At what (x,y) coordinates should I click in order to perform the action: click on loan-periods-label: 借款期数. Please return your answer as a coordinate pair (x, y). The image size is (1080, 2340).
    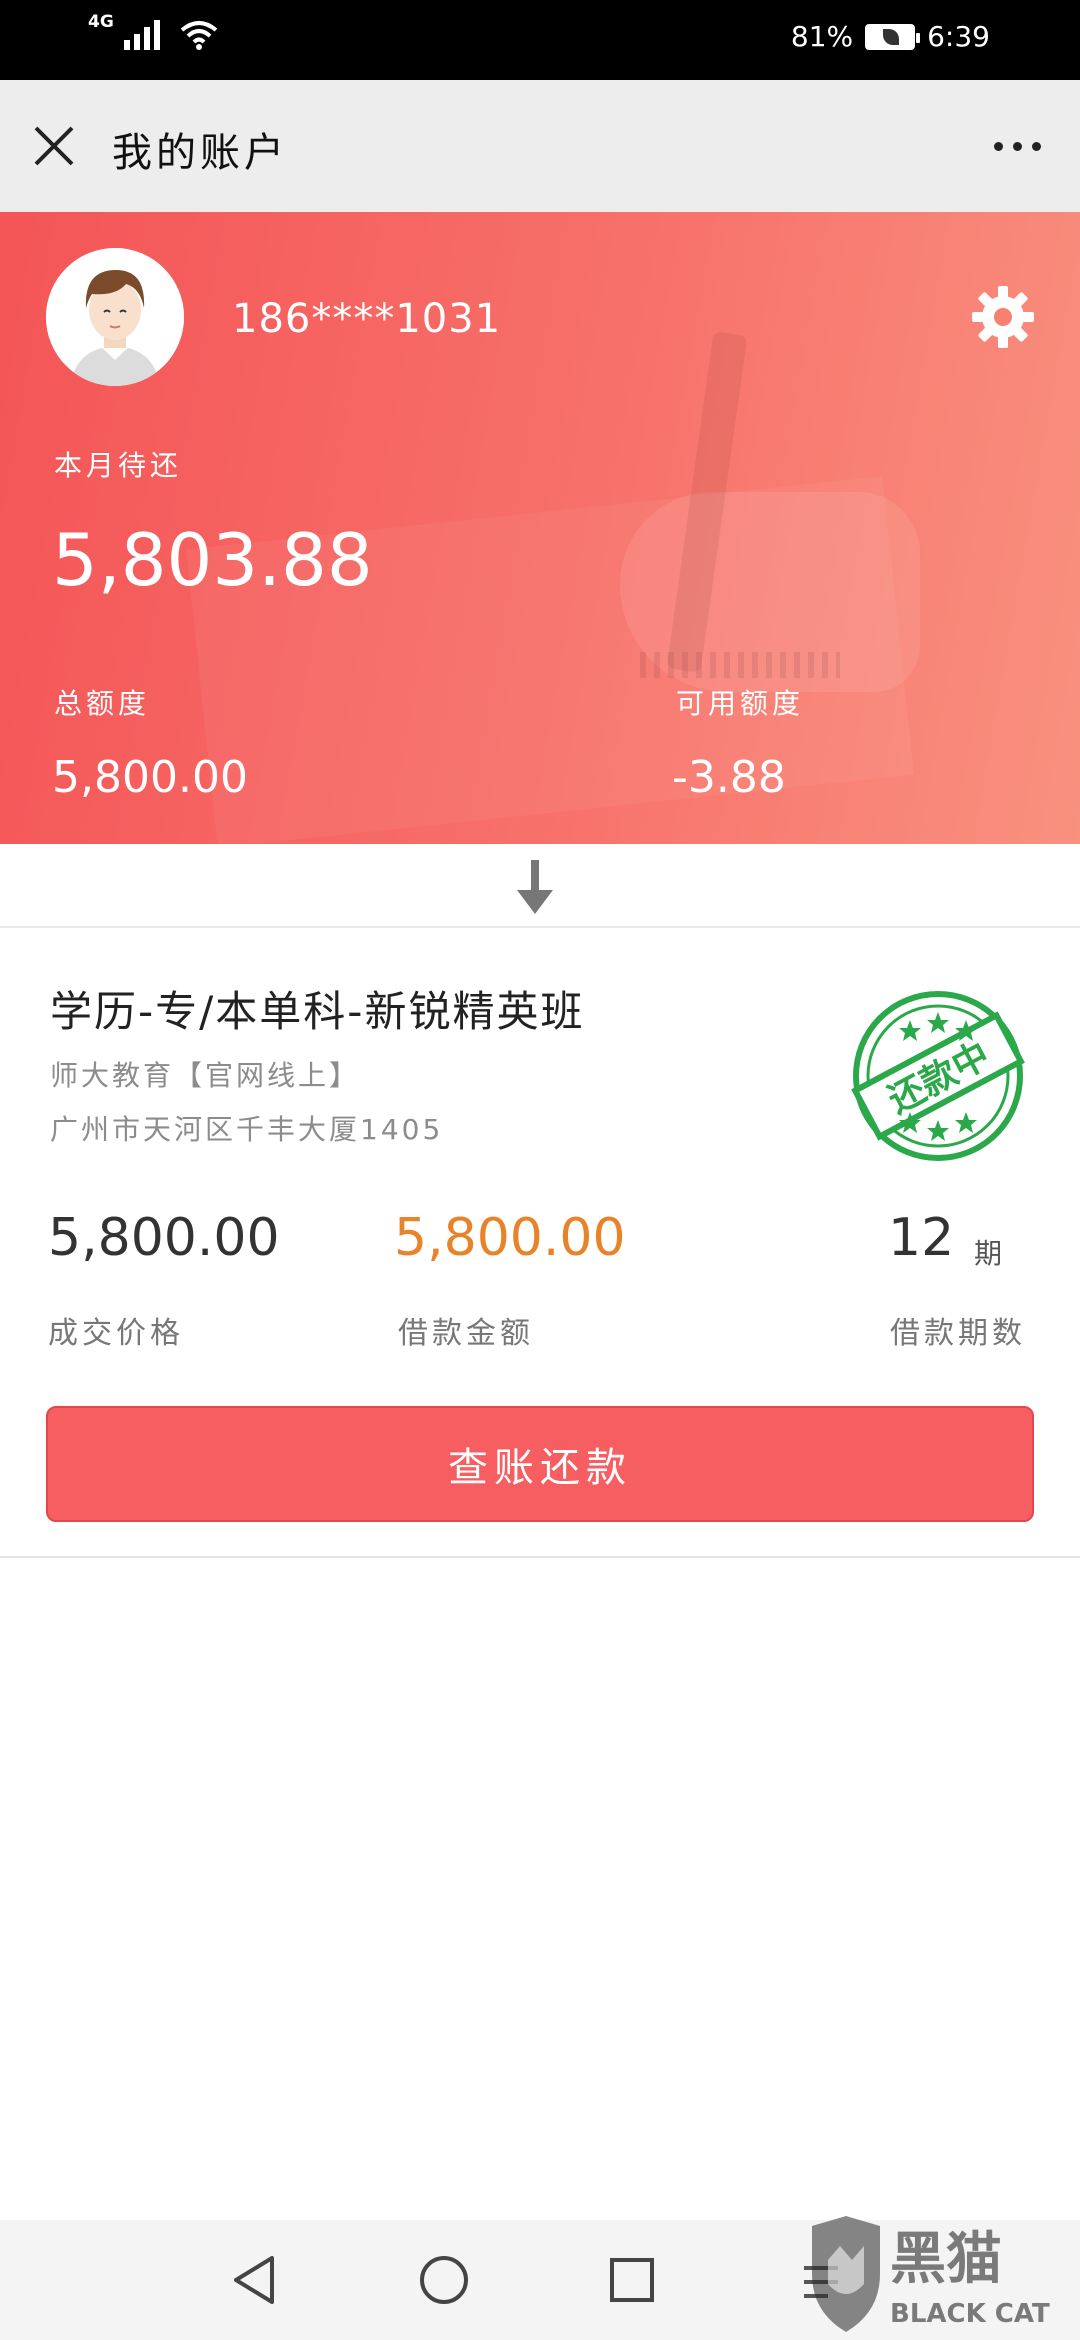
    Looking at the image, I should click on (958, 1333).